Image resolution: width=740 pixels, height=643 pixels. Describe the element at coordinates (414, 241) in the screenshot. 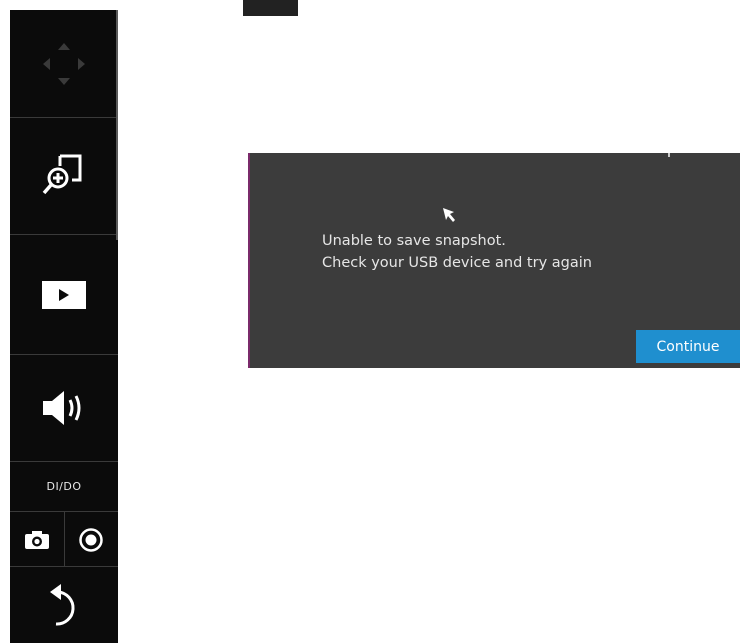

I see `dialog-message-line1: Unable to save snapshot.` at that location.